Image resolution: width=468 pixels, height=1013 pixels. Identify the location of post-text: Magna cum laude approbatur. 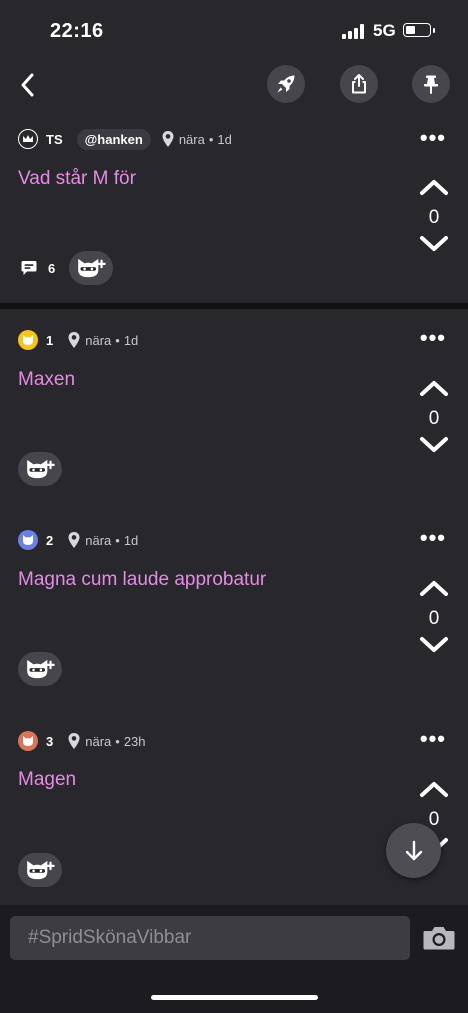
(142, 579).